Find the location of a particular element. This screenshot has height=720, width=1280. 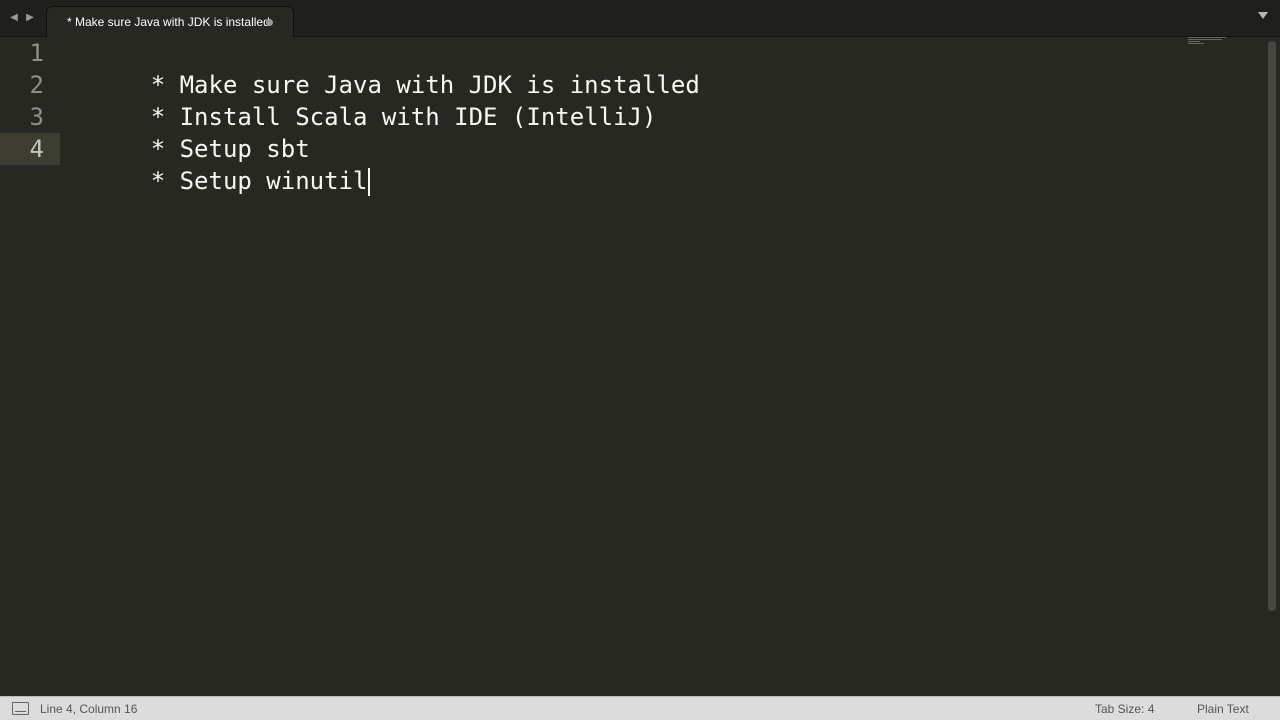

syntax-selector: Plain Text is located at coordinates (1223, 709).